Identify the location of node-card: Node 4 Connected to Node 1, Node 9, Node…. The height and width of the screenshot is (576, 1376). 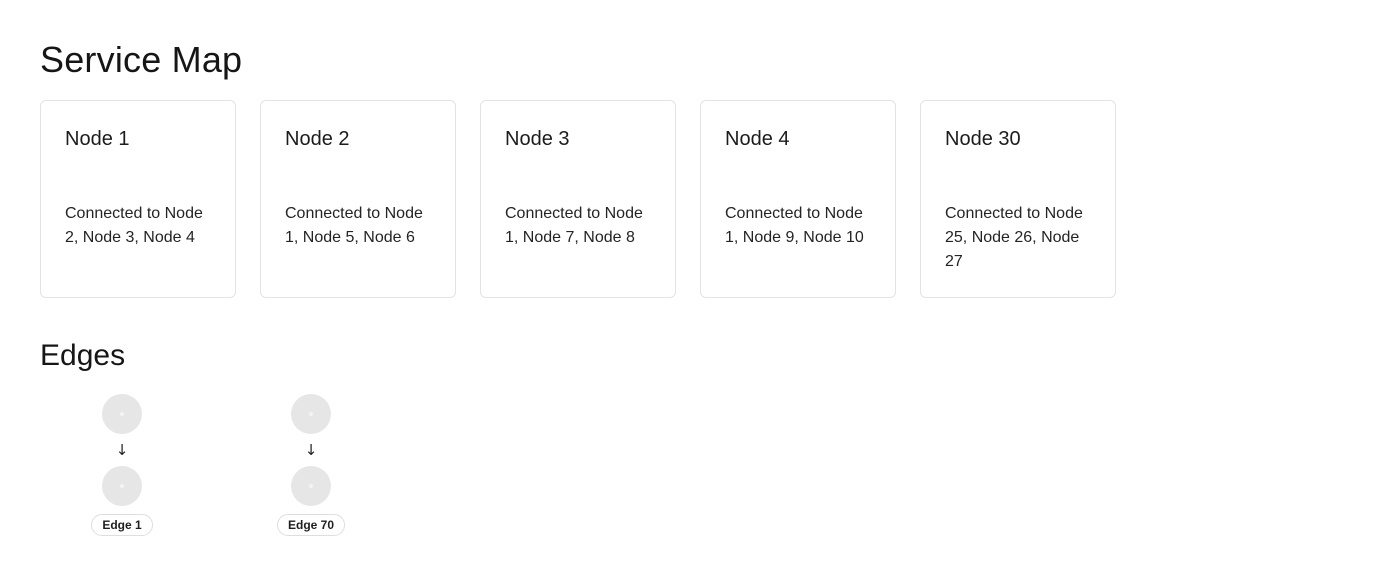
(798, 199).